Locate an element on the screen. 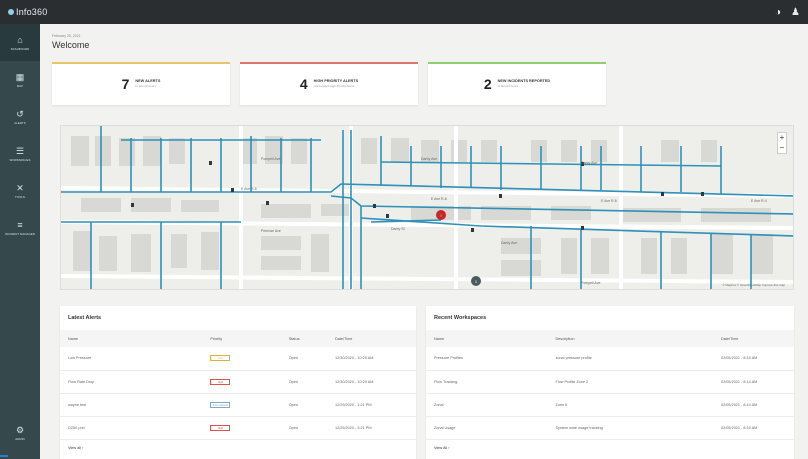 The width and height of the screenshot is (808, 459). priority-cell: Low is located at coordinates (241, 359).